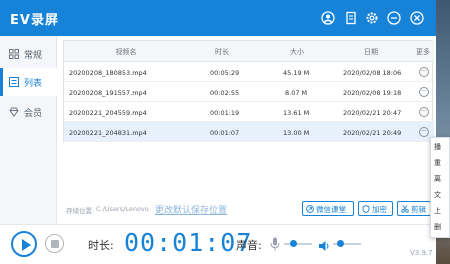 The width and height of the screenshot is (450, 264). What do you see at coordinates (225, 133) in the screenshot?
I see `cell-duration: 00:01:07` at bounding box center [225, 133].